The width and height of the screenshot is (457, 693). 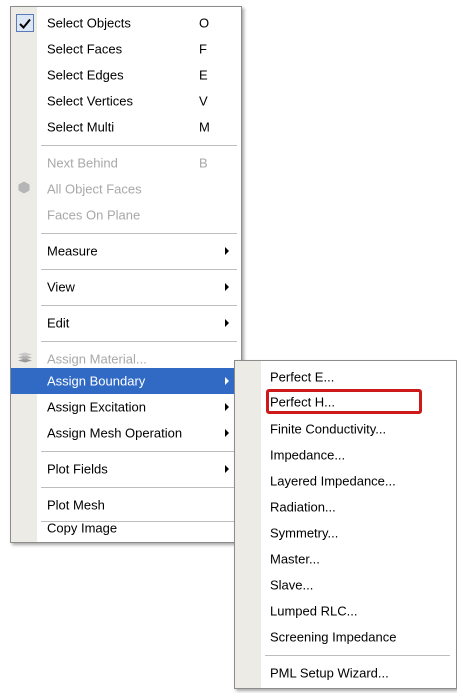 I want to click on submenu-item-screening-impedance: Screening Impedance, so click(x=345, y=637).